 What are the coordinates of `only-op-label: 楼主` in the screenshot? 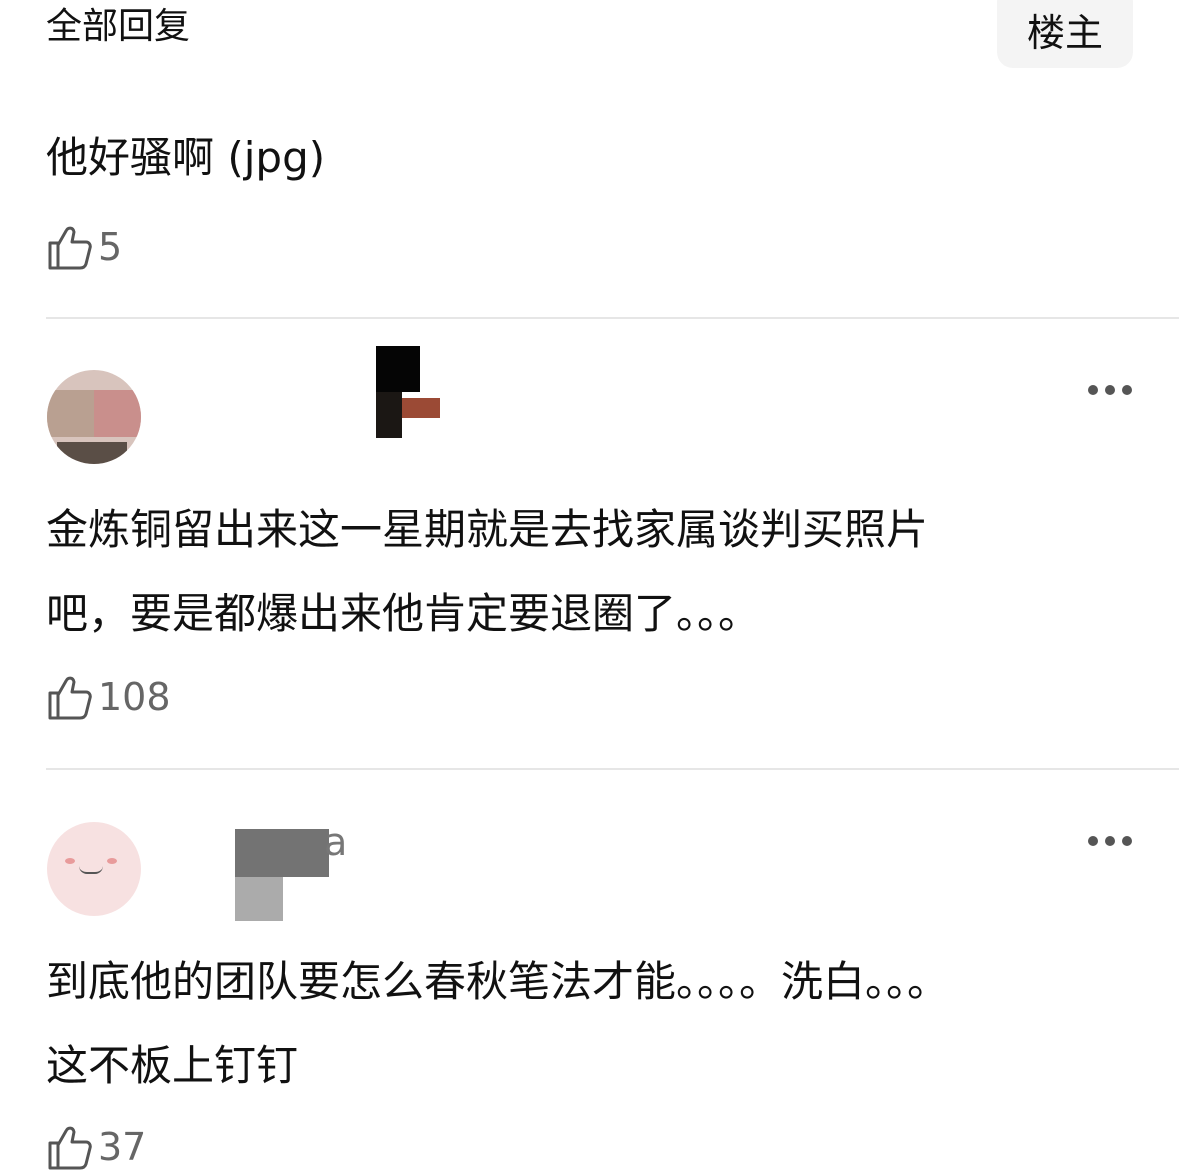 It's located at (1064, 33).